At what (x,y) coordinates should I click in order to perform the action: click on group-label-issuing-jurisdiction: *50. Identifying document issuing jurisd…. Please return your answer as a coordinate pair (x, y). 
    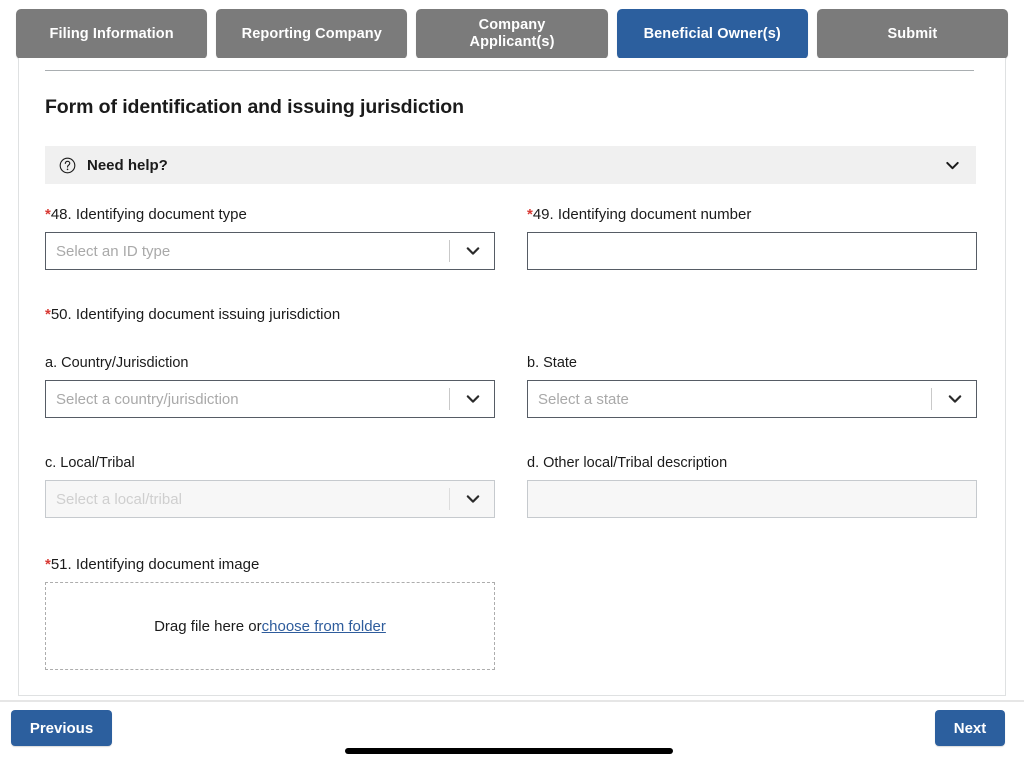
    Looking at the image, I should click on (192, 319).